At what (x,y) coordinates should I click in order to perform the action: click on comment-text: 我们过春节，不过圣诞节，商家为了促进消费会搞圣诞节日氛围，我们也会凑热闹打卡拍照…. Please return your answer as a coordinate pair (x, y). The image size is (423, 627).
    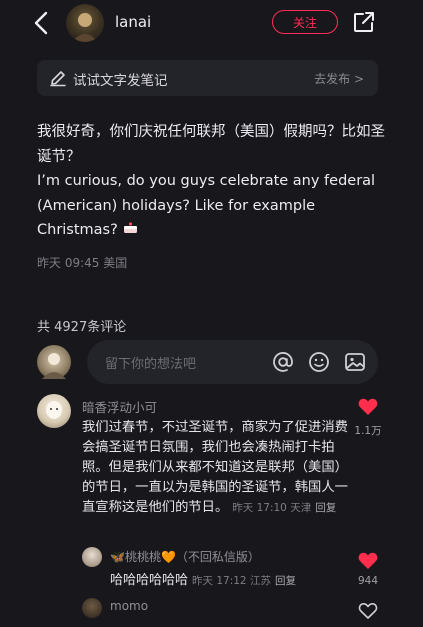
    Looking at the image, I should click on (215, 468).